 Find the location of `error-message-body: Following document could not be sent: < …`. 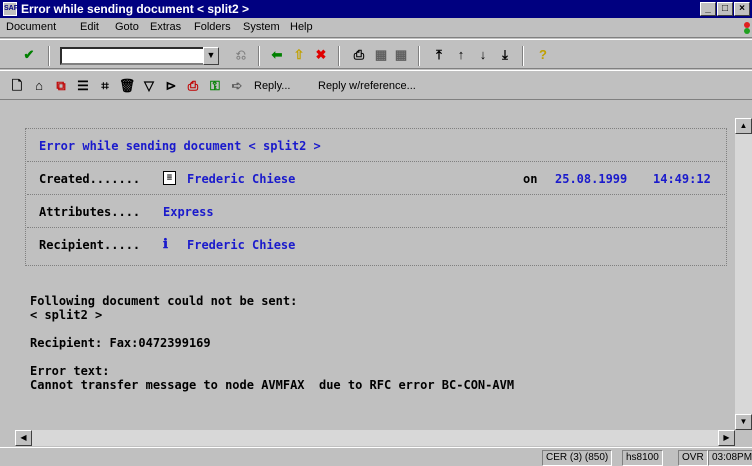

error-message-body: Following document could not be sent: < … is located at coordinates (272, 343).